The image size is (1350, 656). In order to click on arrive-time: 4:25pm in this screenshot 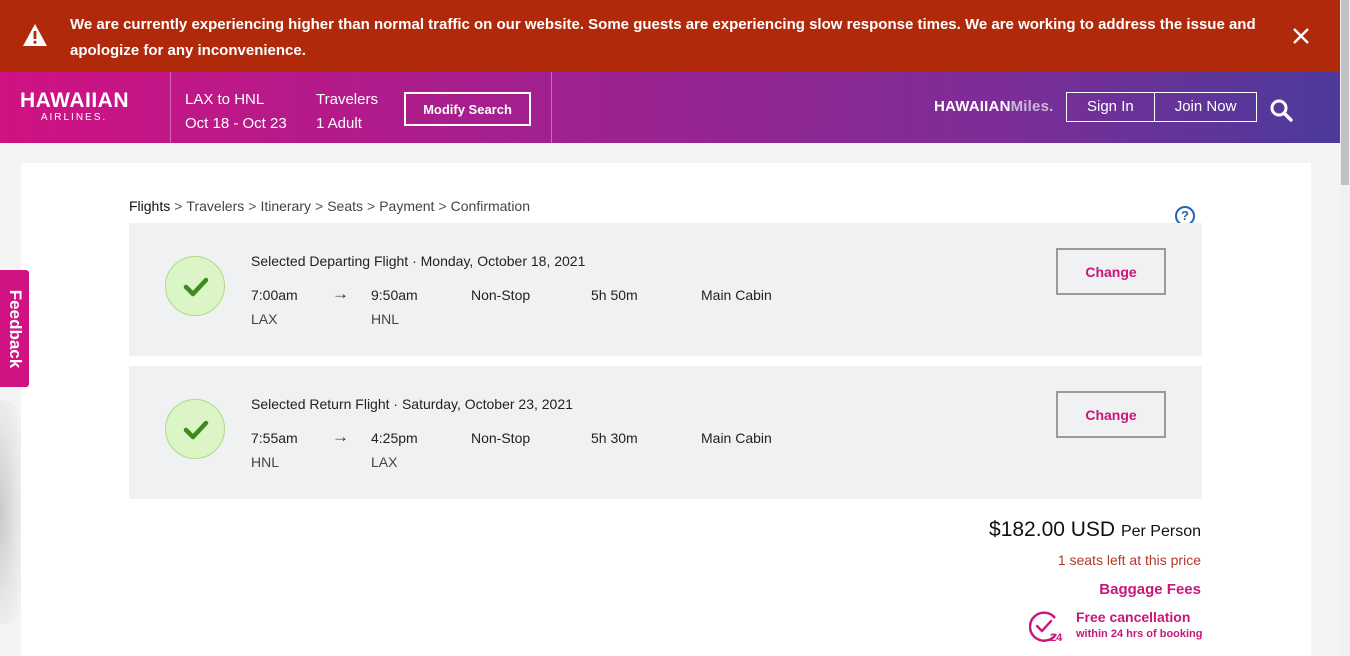, I will do `click(394, 438)`.